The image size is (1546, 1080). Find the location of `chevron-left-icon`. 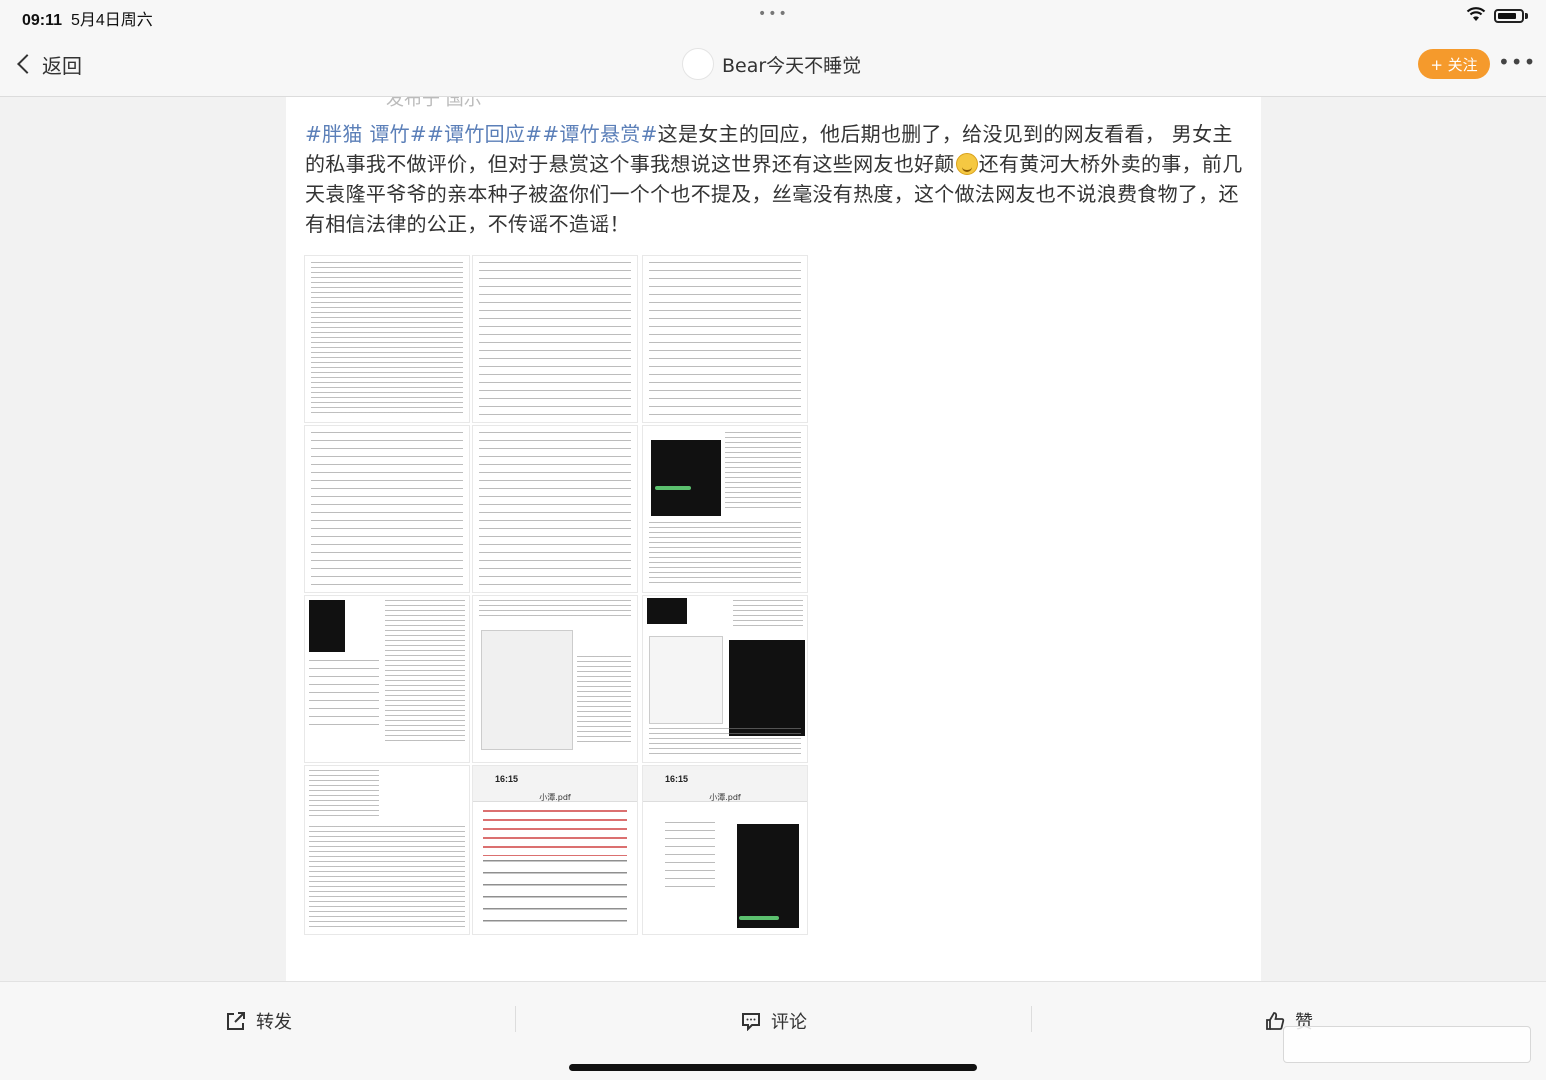

chevron-left-icon is located at coordinates (27, 64).